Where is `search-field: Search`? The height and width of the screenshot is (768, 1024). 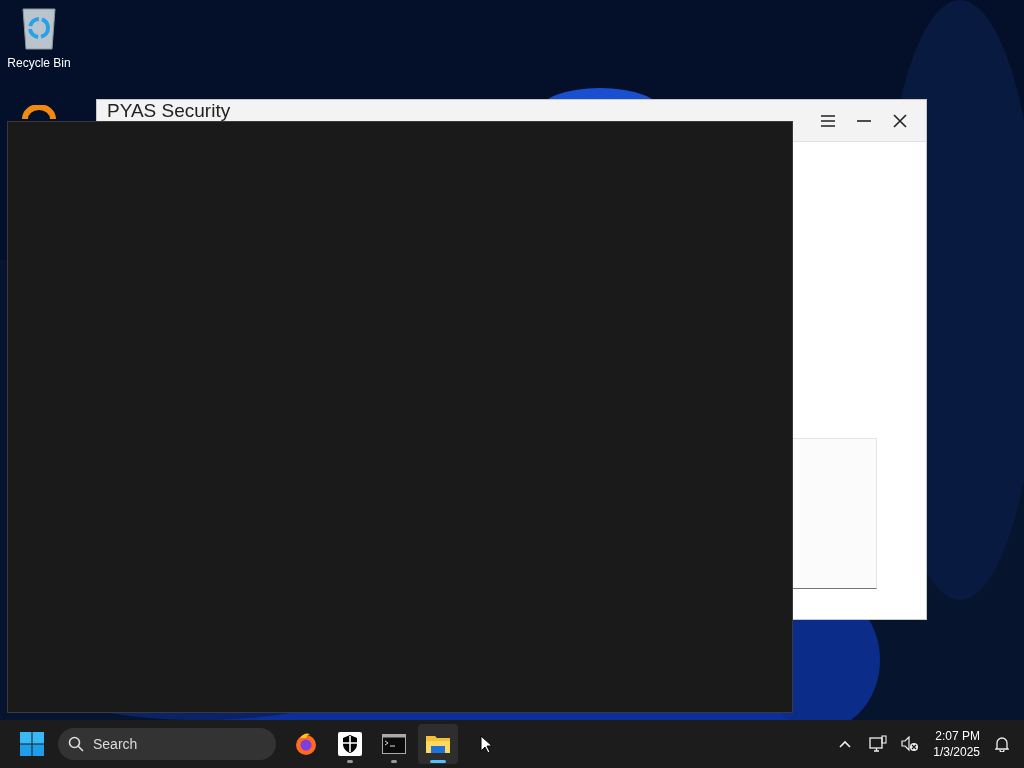
search-field: Search is located at coordinates (167, 744).